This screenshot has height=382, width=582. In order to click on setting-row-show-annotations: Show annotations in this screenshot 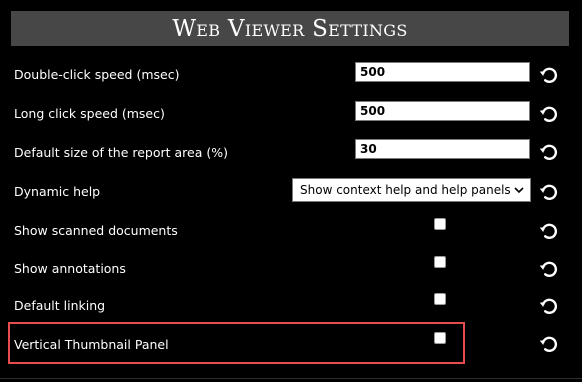, I will do `click(291, 268)`.